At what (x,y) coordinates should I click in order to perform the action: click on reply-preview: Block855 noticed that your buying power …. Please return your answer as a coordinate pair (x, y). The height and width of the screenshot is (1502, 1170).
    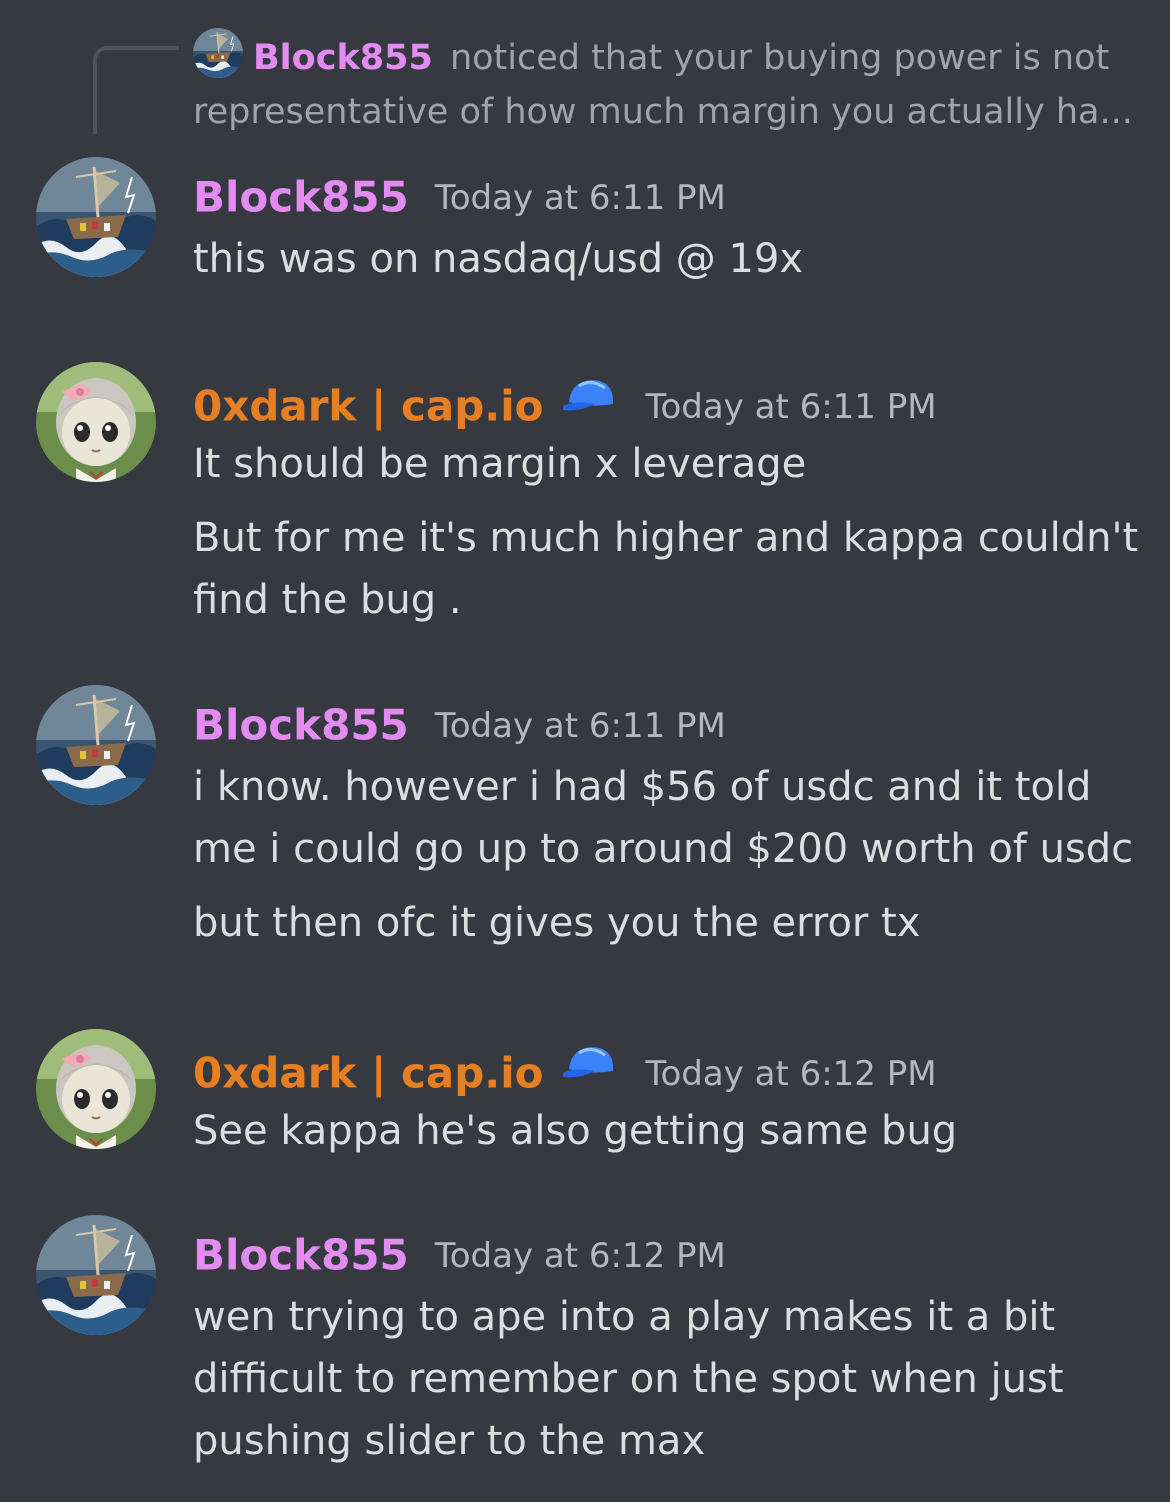
    Looking at the image, I should click on (673, 83).